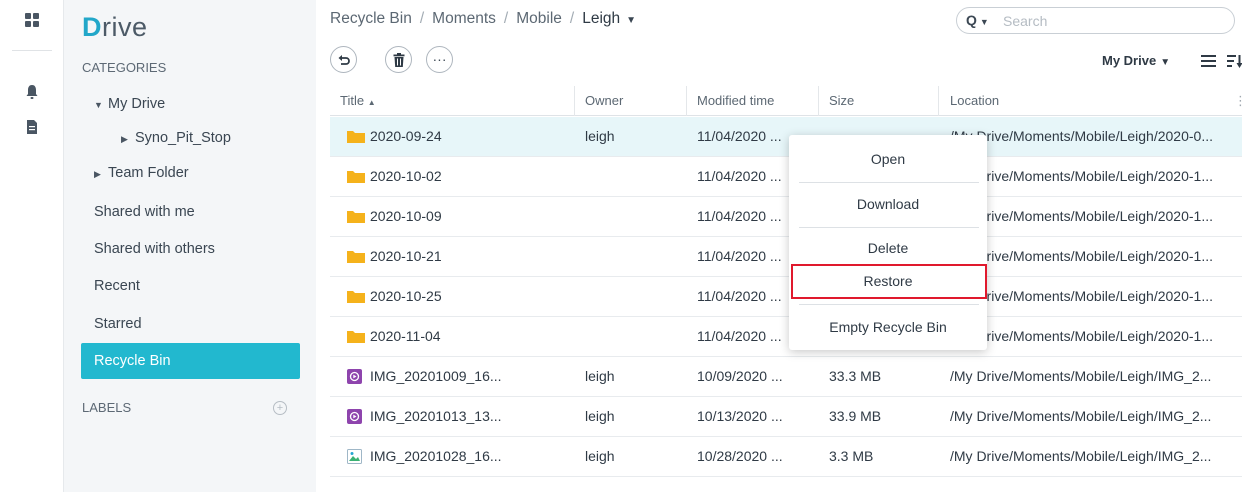 The width and height of the screenshot is (1249, 492). I want to click on column-header-size: Size, so click(841, 100).